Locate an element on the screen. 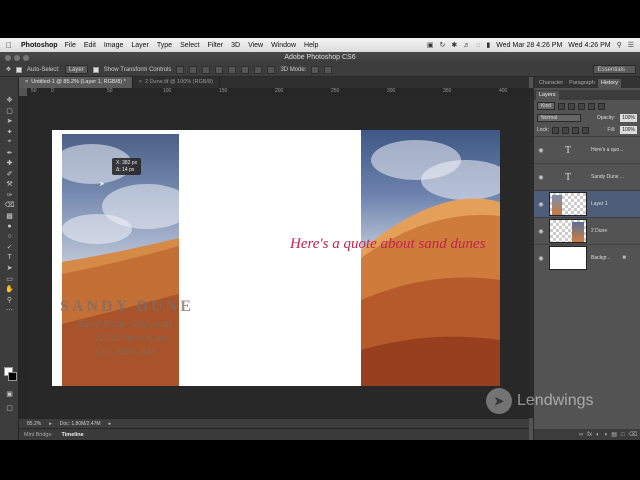 The image size is (640, 480). menu-image: Image is located at coordinates (113, 45).